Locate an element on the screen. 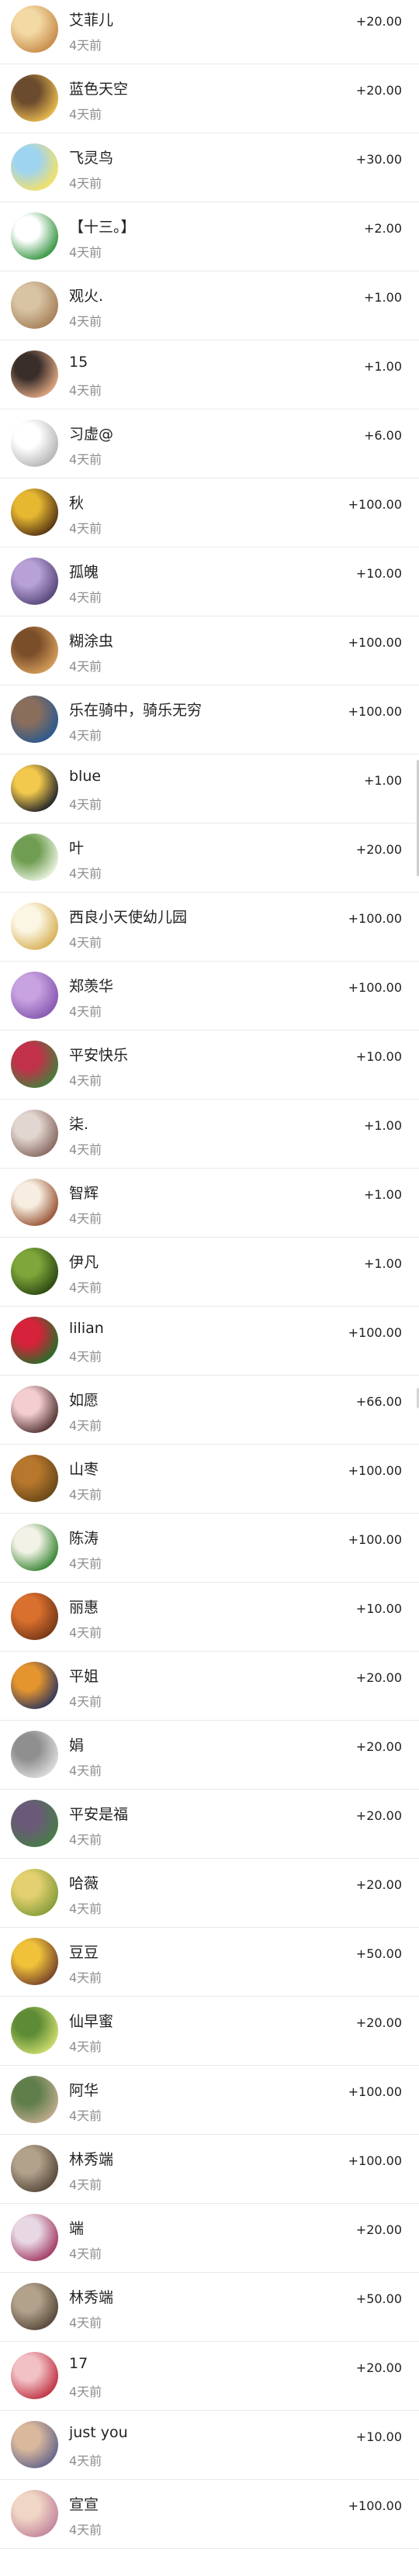 This screenshot has width=419, height=2576. sea-sunset-avatar is located at coordinates (34, 2444).